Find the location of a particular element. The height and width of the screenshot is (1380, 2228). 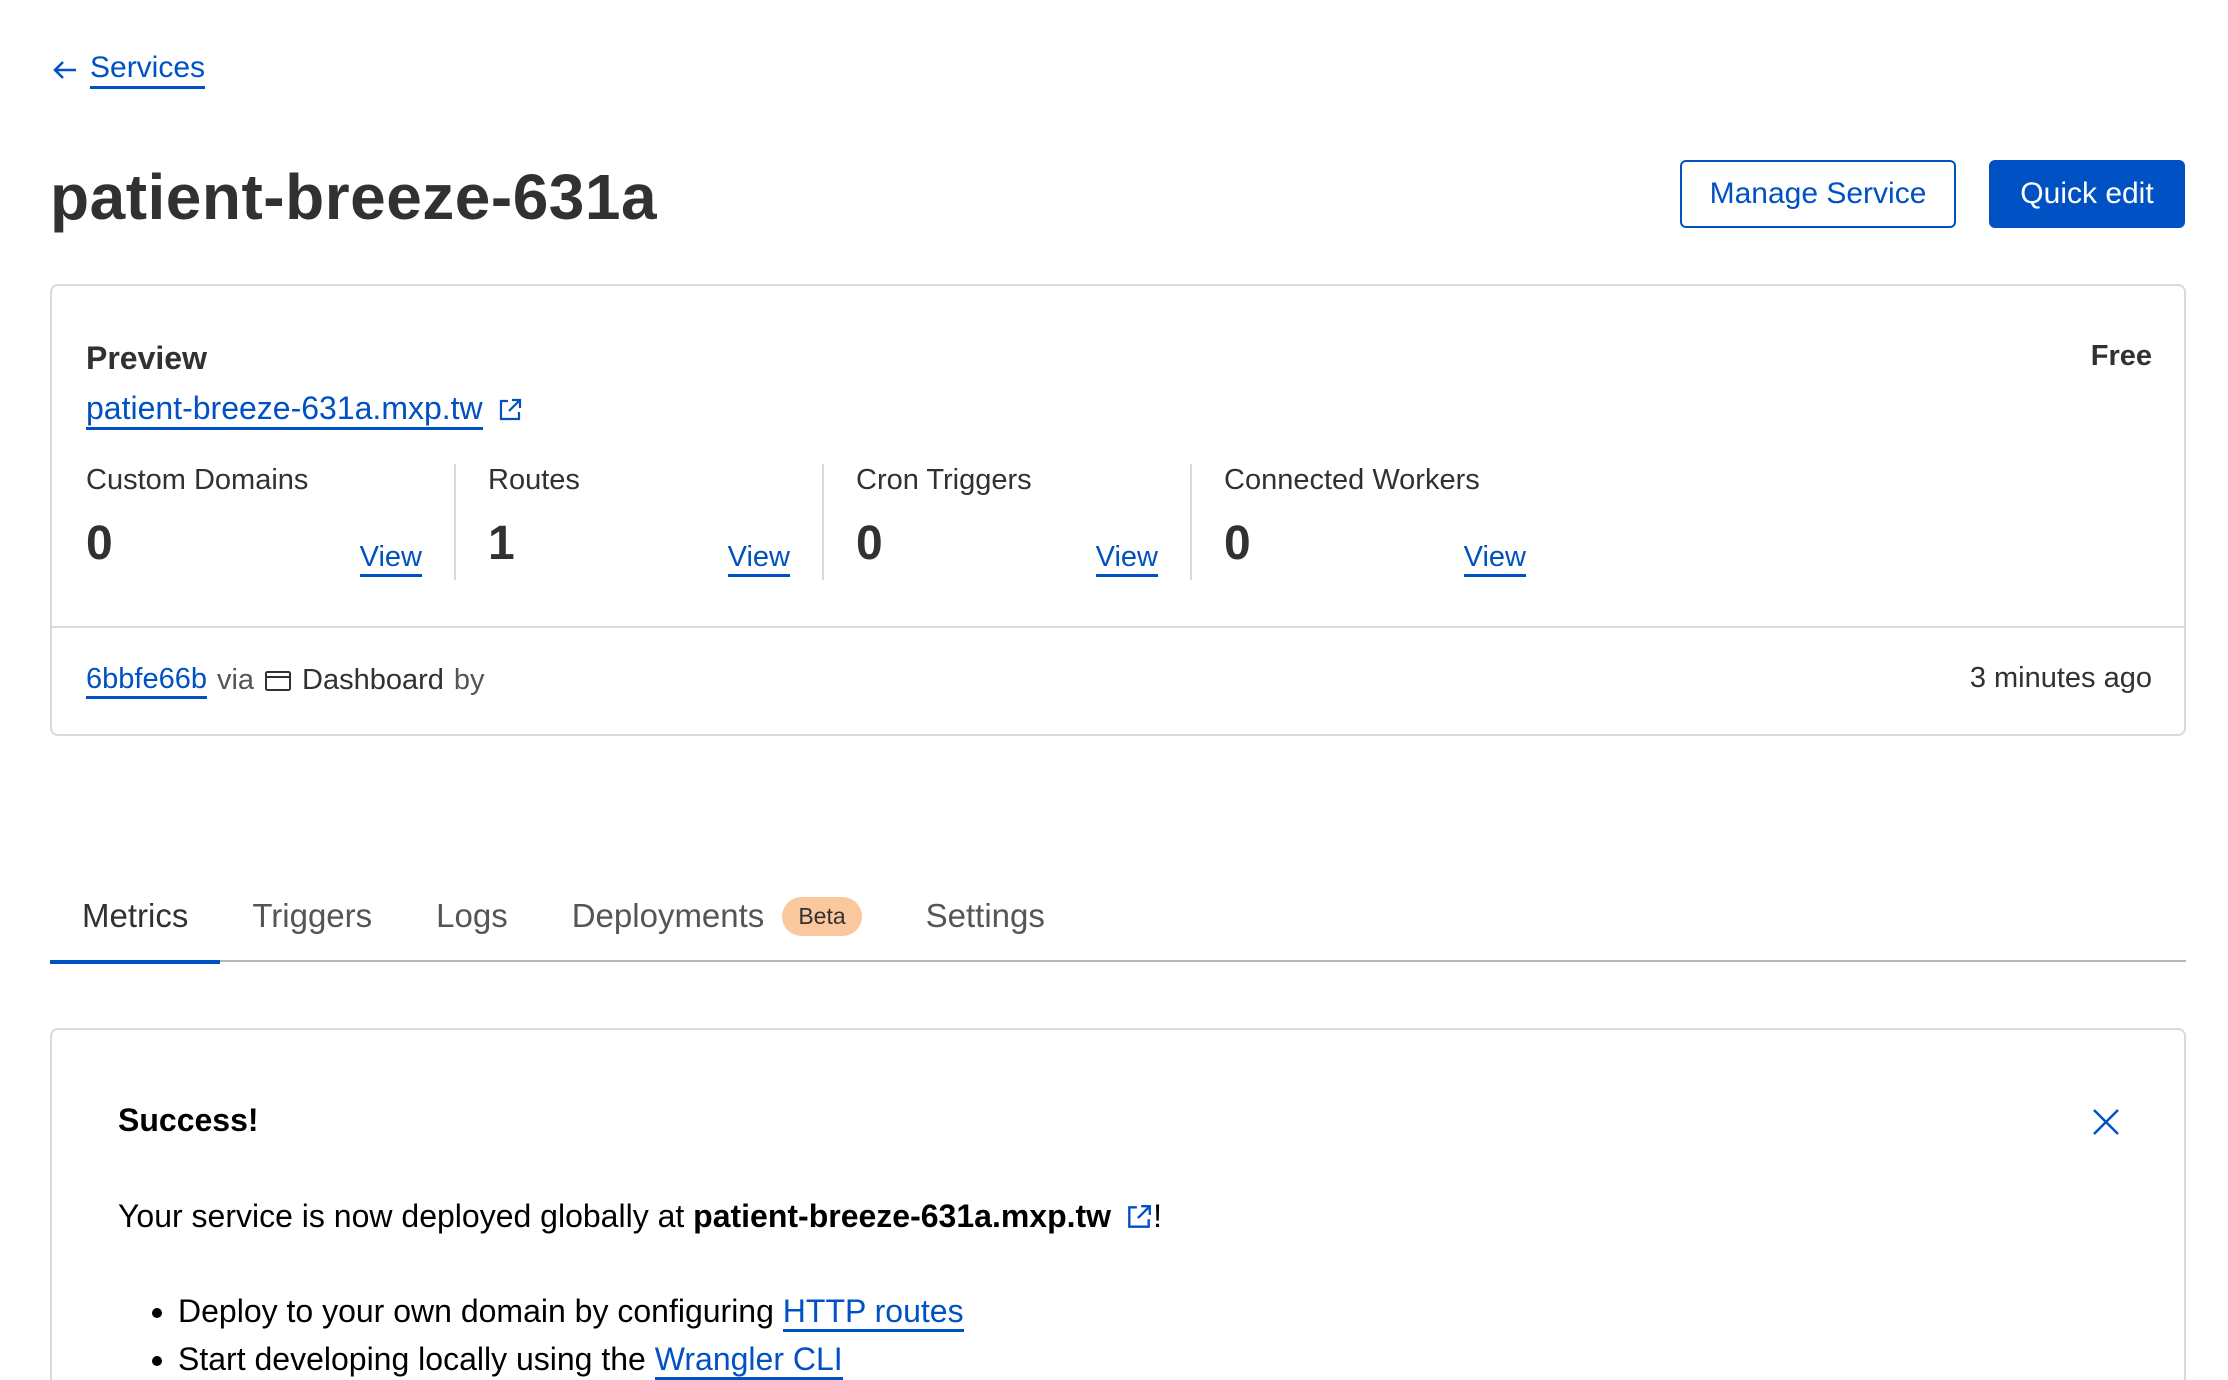

stat-label: Custom Domains is located at coordinates (197, 480).